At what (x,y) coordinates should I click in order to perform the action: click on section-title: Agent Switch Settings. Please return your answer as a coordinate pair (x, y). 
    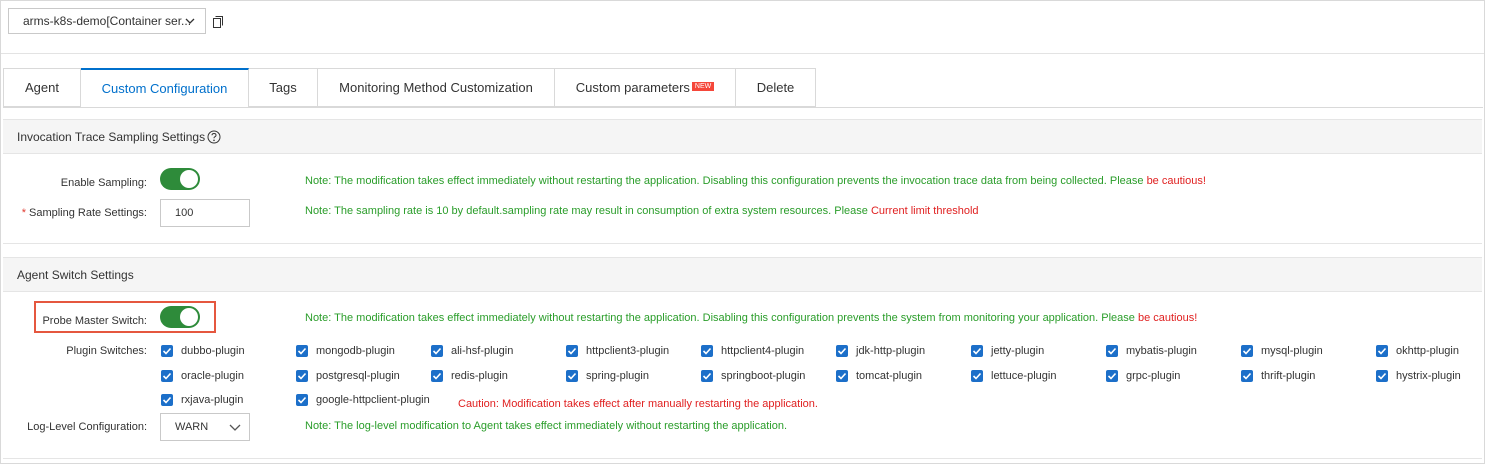
    Looking at the image, I should click on (75, 274).